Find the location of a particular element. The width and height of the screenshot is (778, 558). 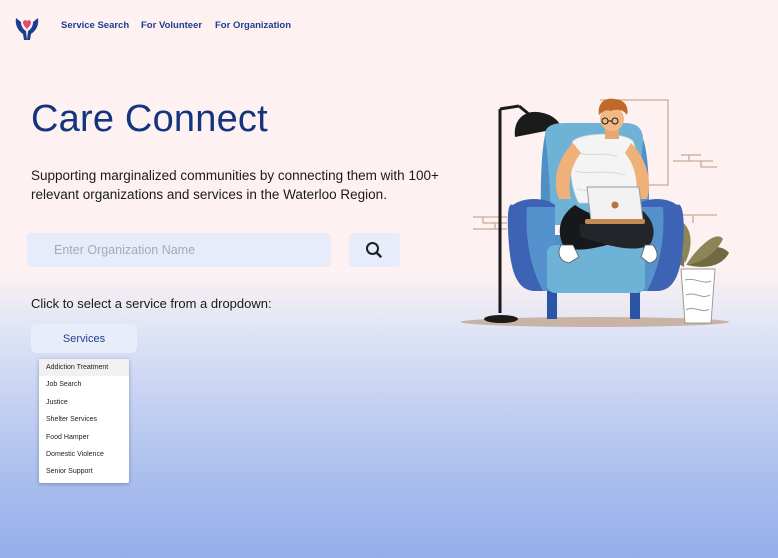

page-title: Care Connect is located at coordinates (149, 119).